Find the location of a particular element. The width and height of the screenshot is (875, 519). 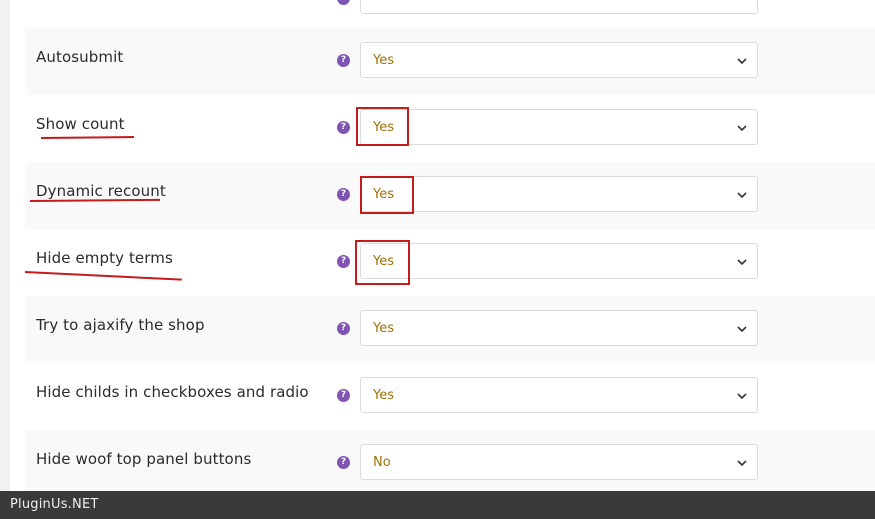

setting-row-ajaxify-shop: Try to ajaxify the shop ? Yes is located at coordinates (450, 329).